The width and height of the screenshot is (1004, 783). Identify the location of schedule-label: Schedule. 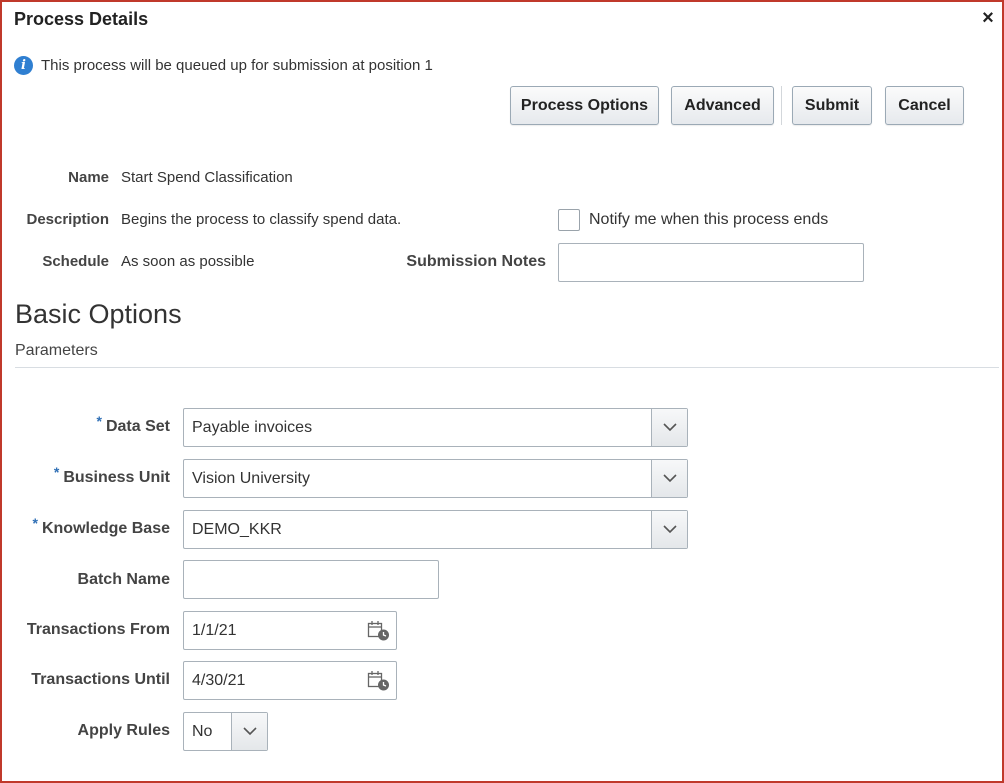
(75, 261).